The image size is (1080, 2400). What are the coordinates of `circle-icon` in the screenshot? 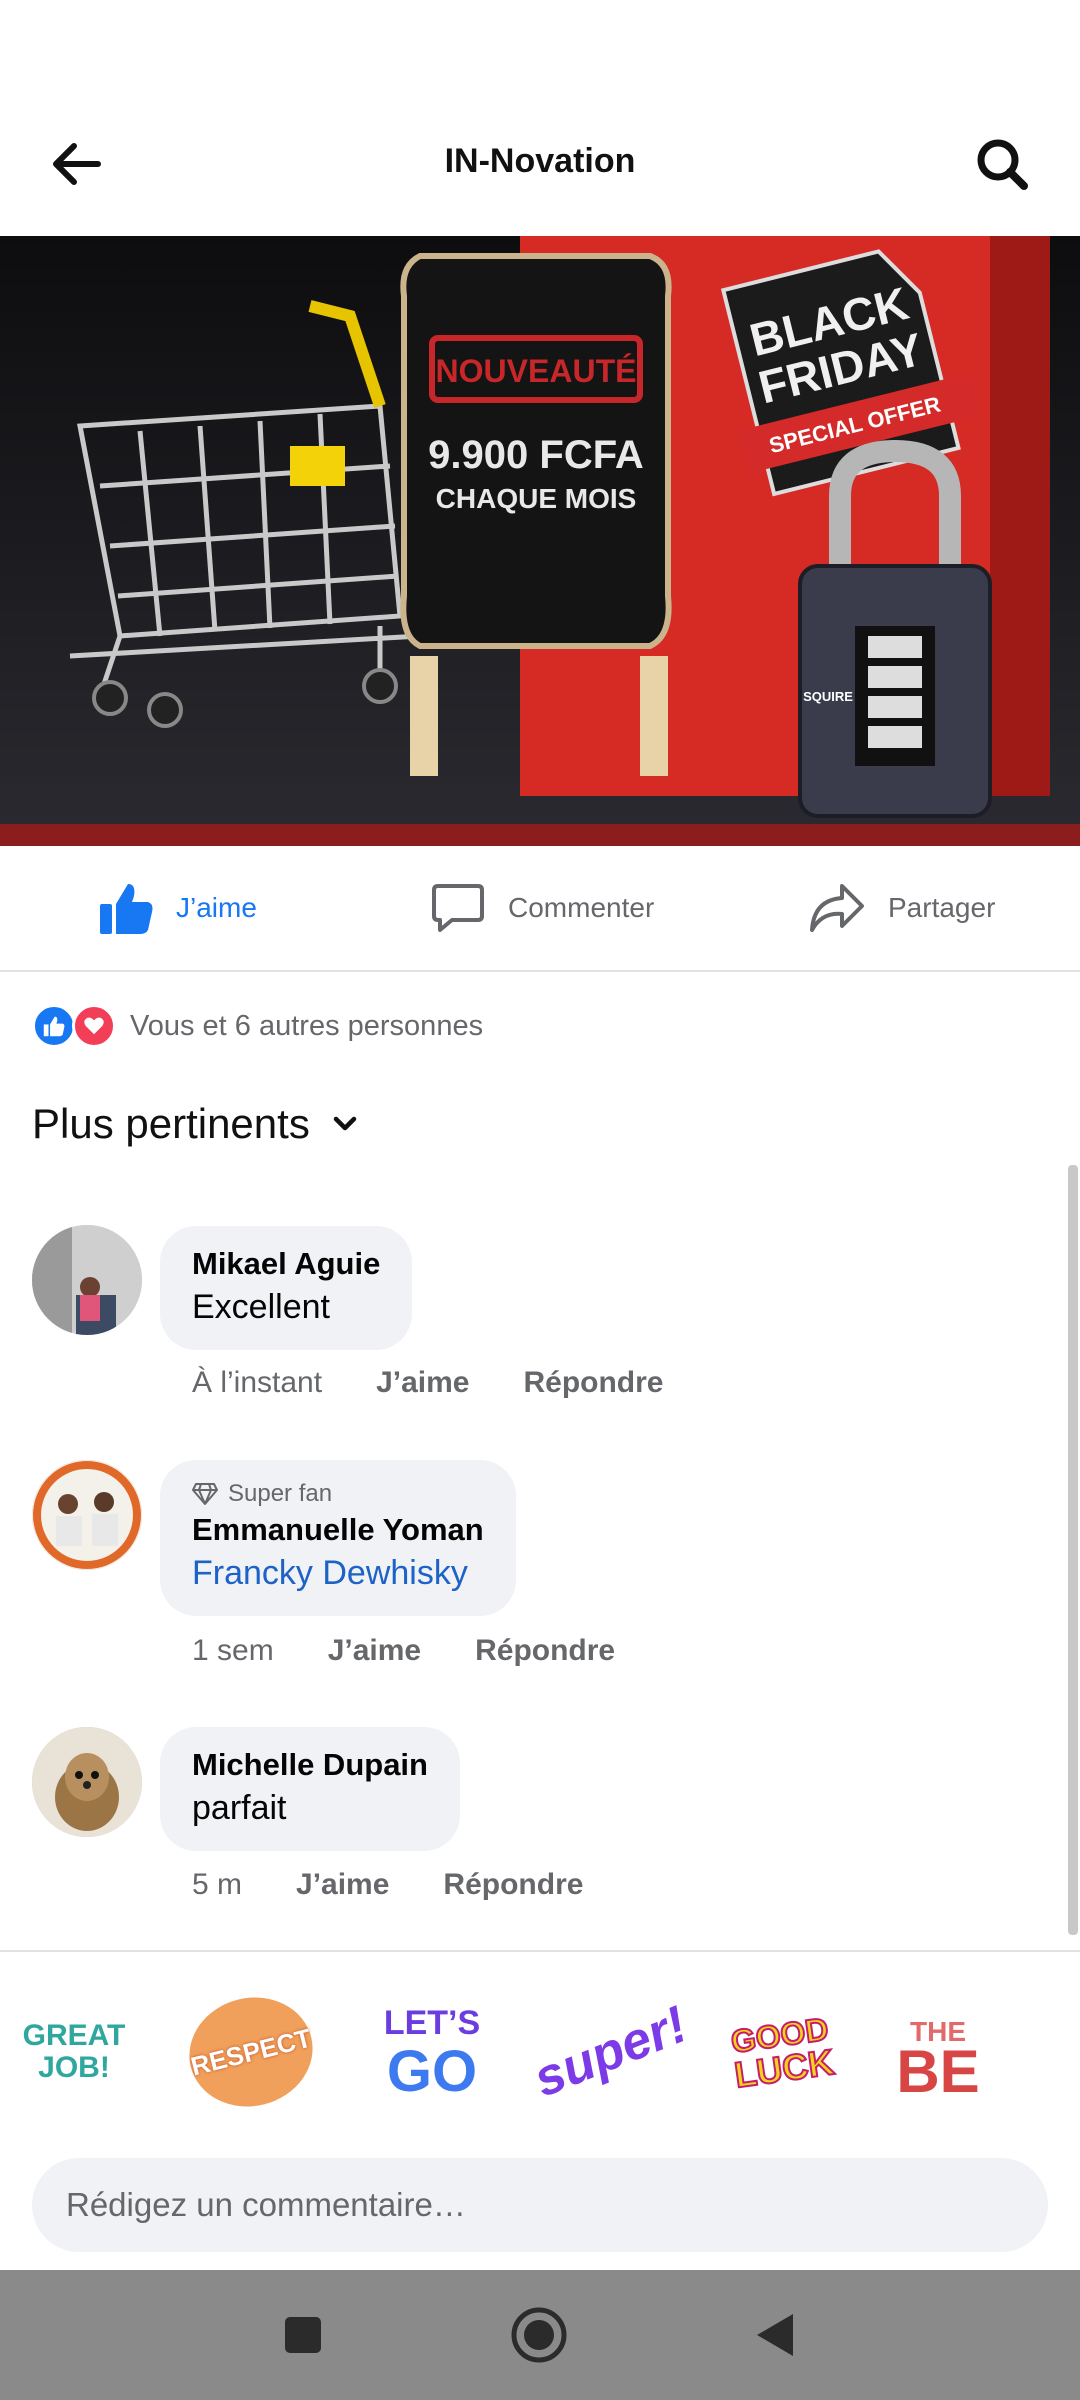 It's located at (539, 2335).